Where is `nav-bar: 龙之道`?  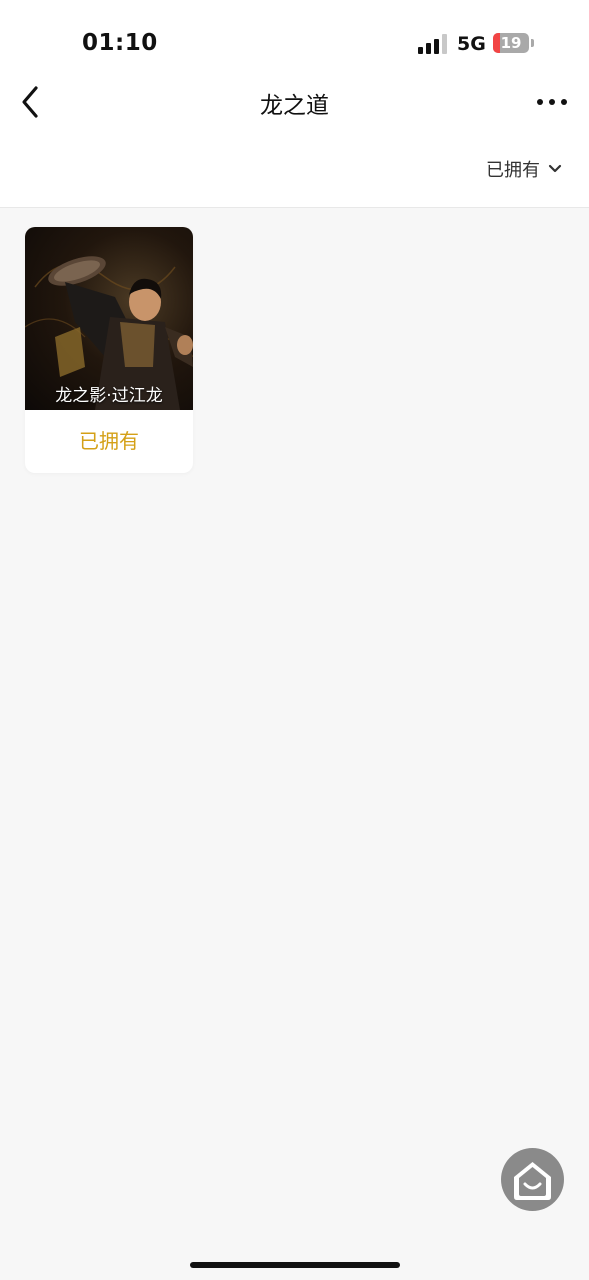 nav-bar: 龙之道 is located at coordinates (294, 102).